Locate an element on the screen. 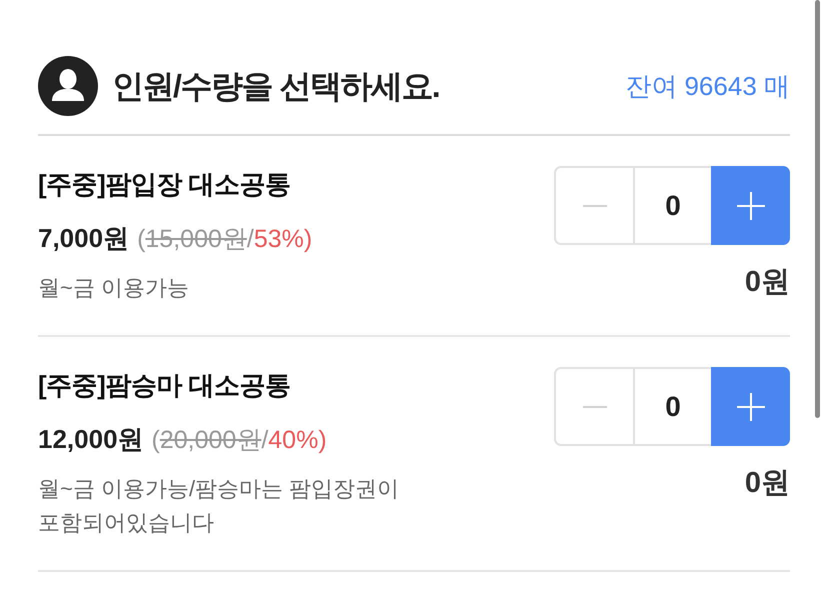 This screenshot has height=608, width=828. ticket-description: 월~금 이용가능/팜승마는 팜입장권이 포함되어있습니다 is located at coordinates (219, 506).